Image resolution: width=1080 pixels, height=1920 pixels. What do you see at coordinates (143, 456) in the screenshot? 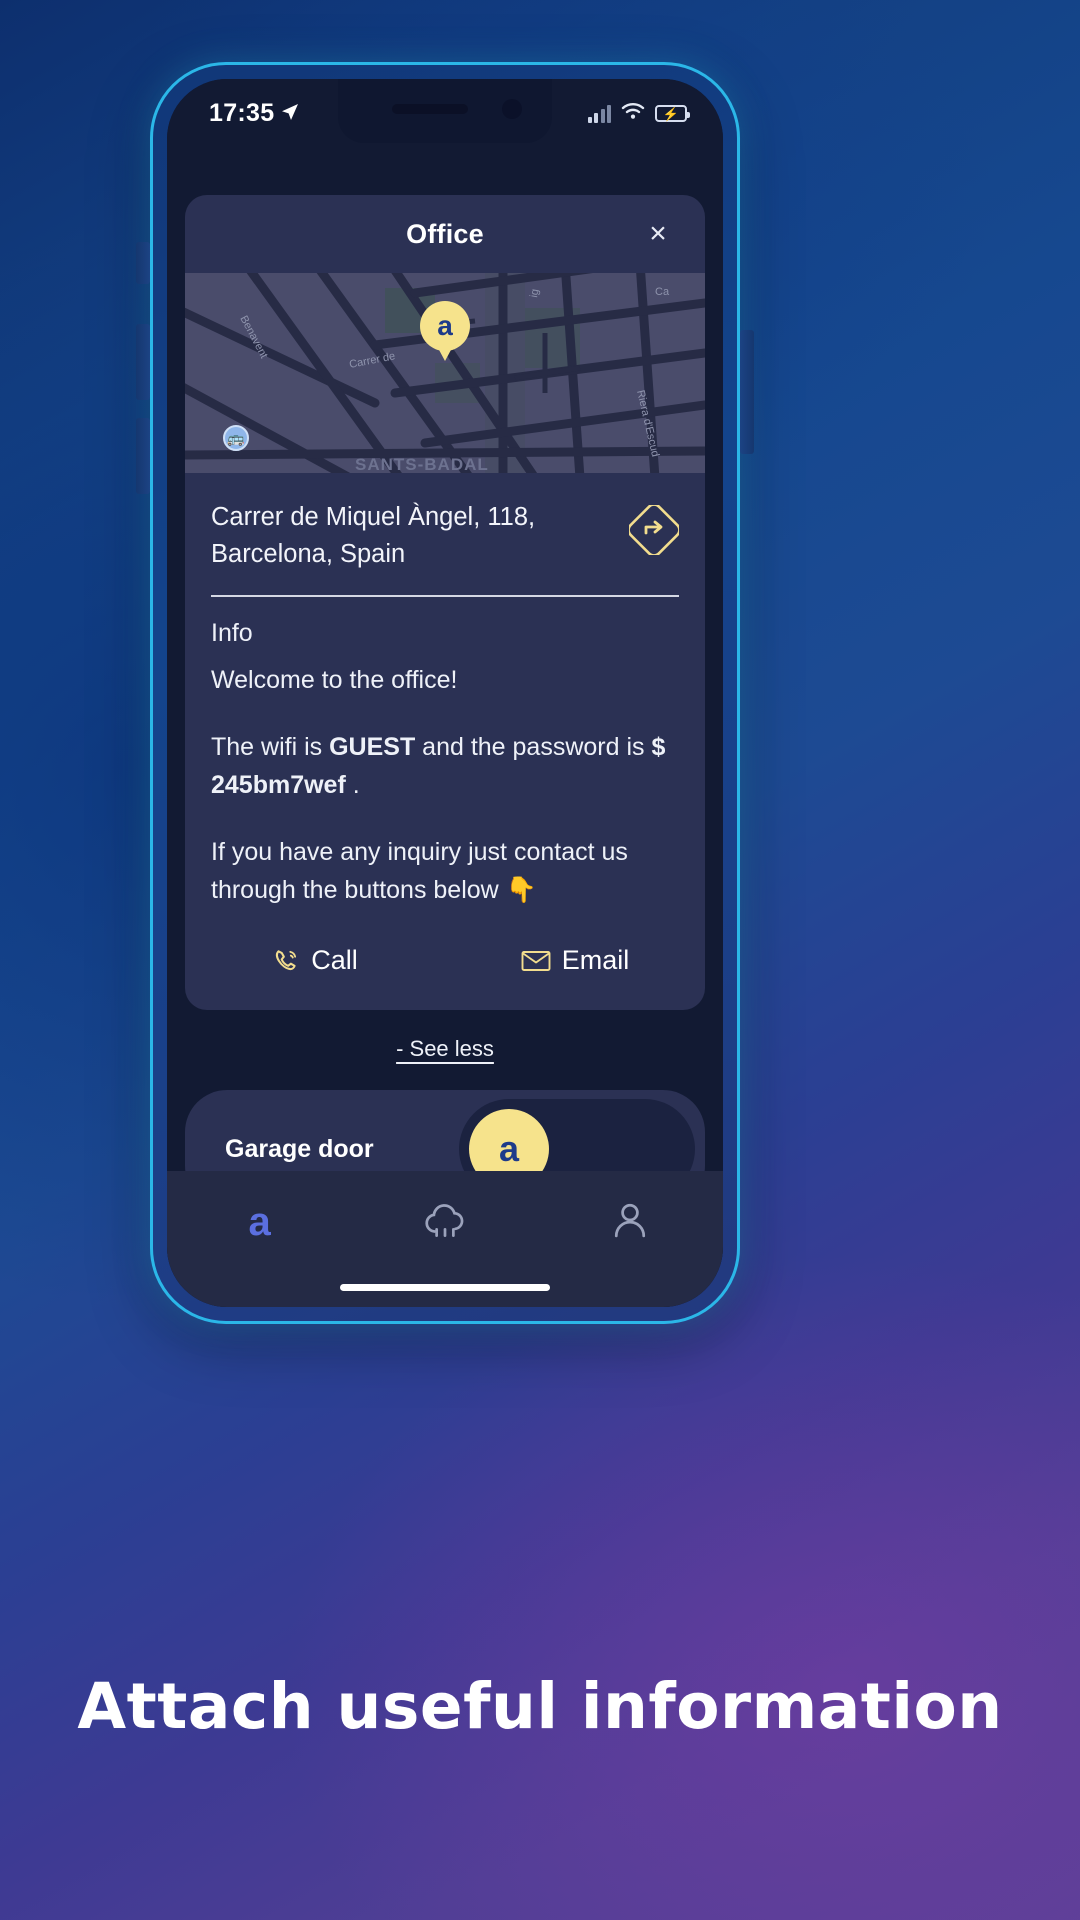
I see `phone-volume-down-button` at bounding box center [143, 456].